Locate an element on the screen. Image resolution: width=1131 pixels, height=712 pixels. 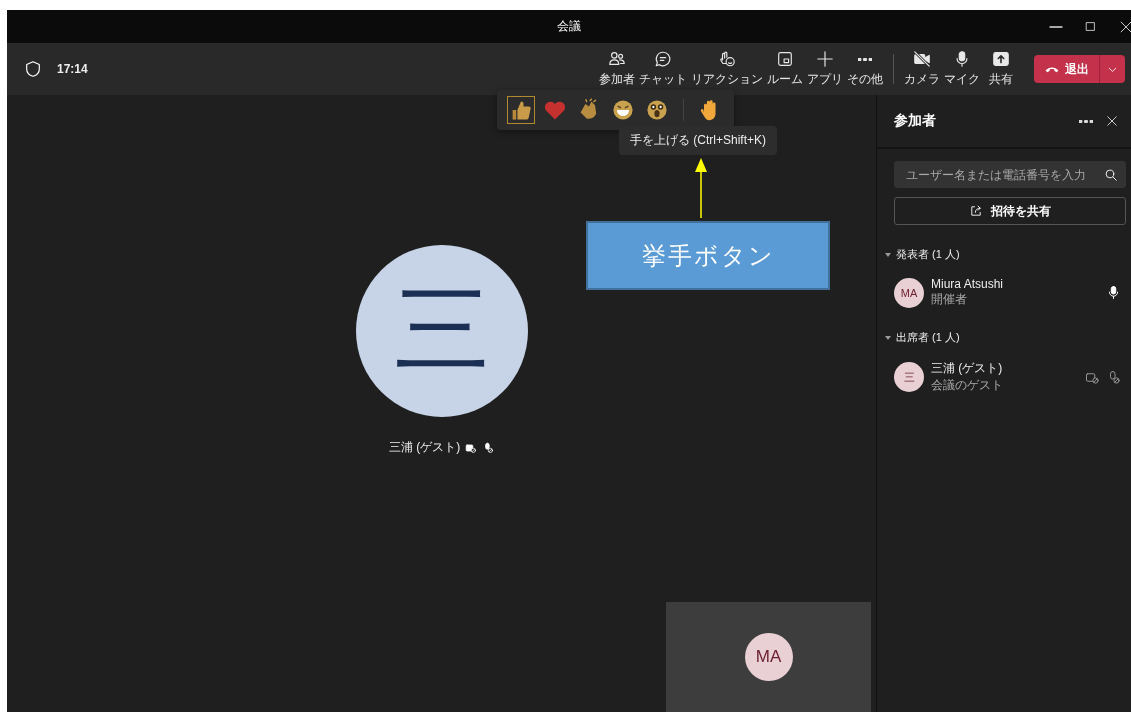
callout-label: 挙手ボタン is located at coordinates (708, 255).